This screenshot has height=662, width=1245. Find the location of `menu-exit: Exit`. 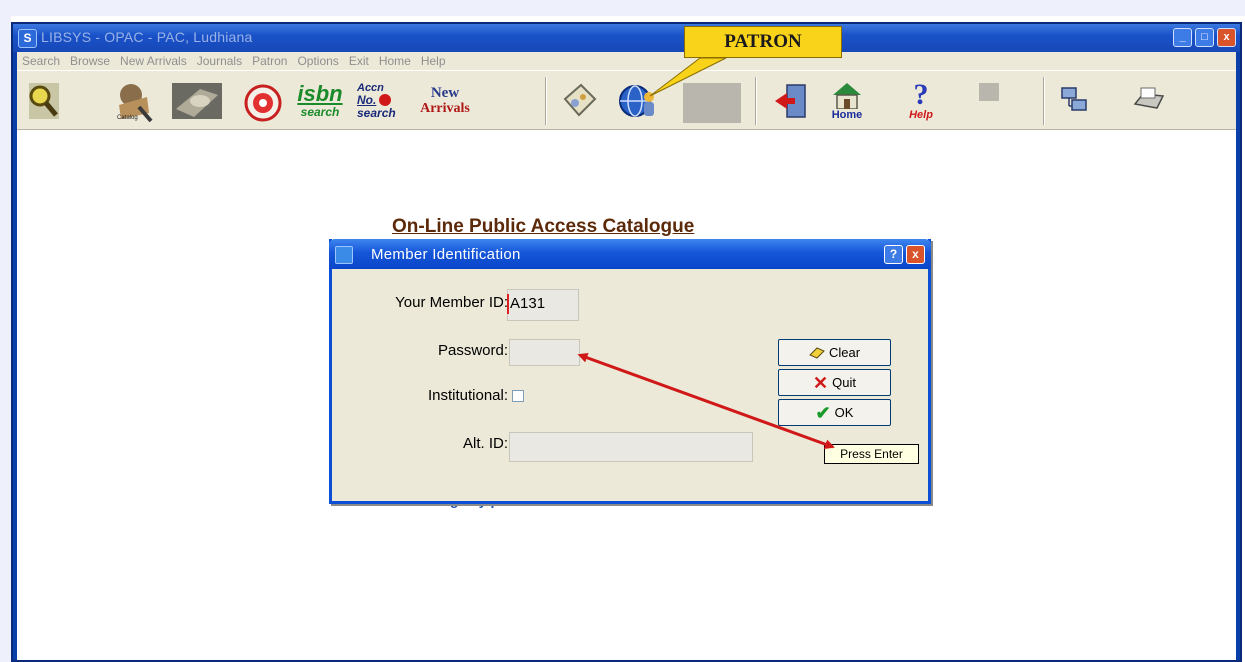

menu-exit: Exit is located at coordinates (359, 61).